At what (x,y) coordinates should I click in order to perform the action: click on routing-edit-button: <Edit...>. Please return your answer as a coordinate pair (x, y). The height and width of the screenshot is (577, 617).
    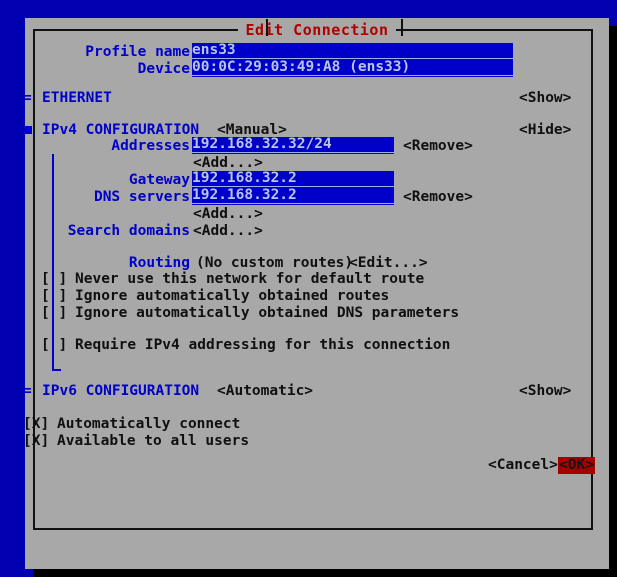
    Looking at the image, I should click on (388, 263).